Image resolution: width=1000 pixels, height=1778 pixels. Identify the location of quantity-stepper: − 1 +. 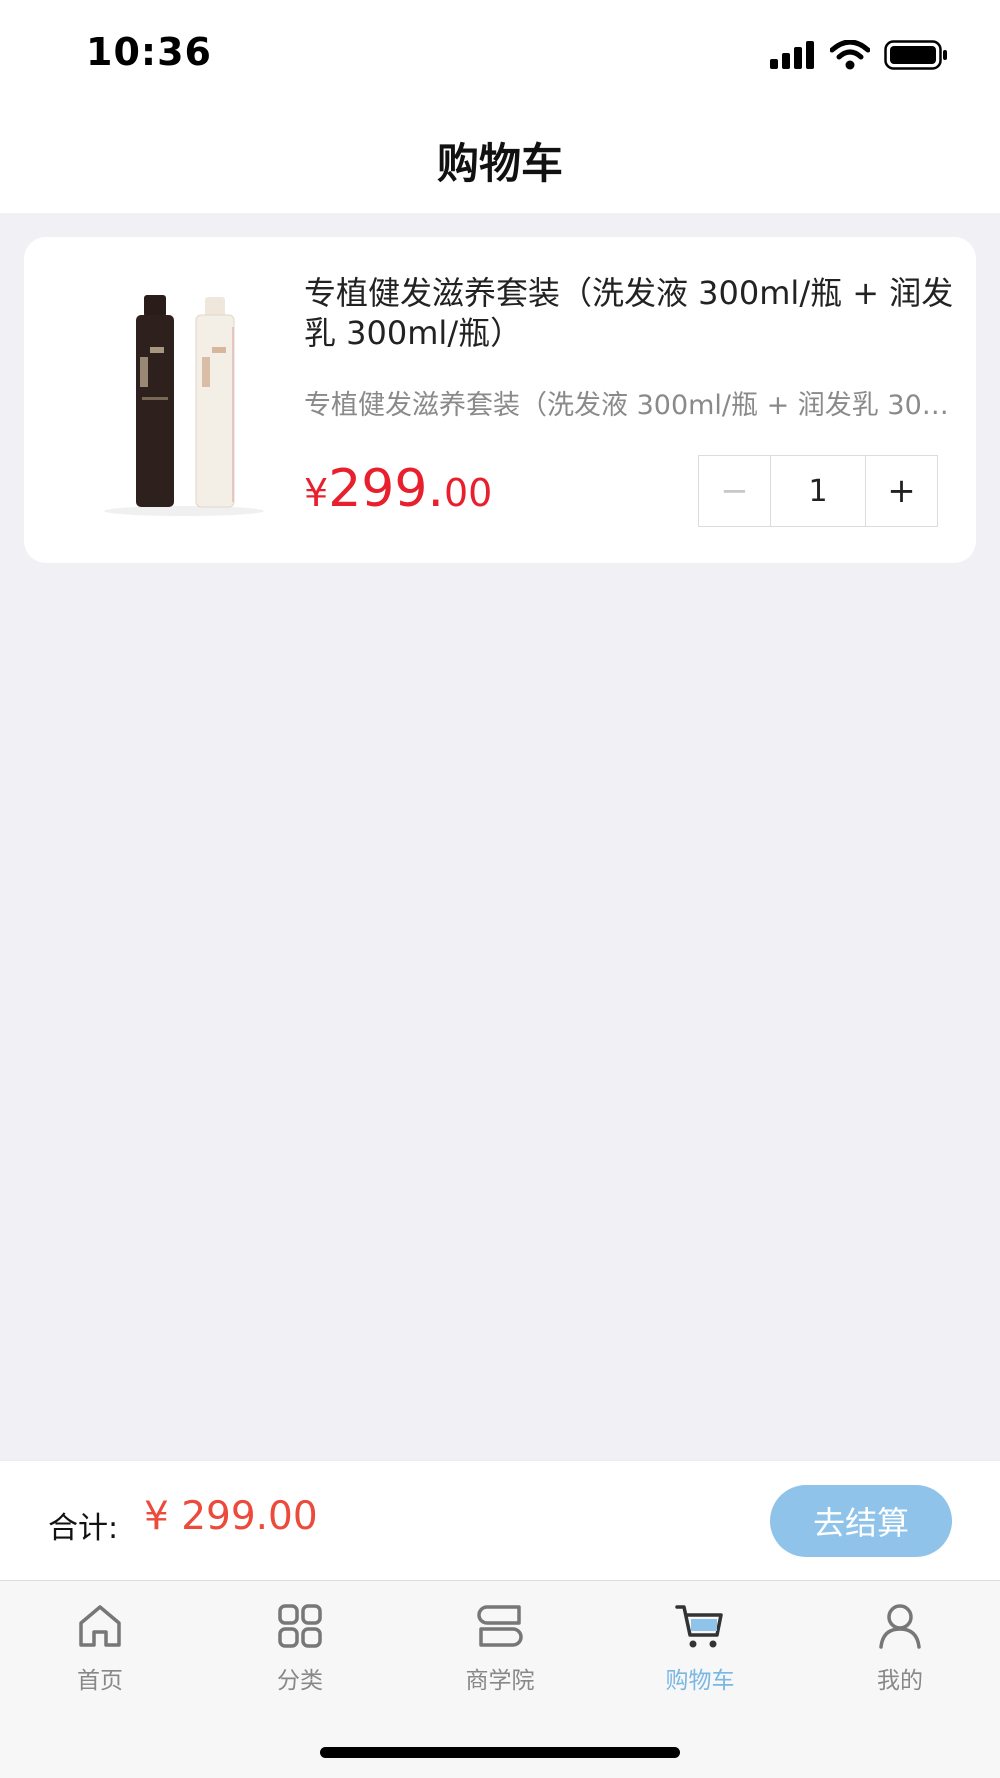
(818, 491).